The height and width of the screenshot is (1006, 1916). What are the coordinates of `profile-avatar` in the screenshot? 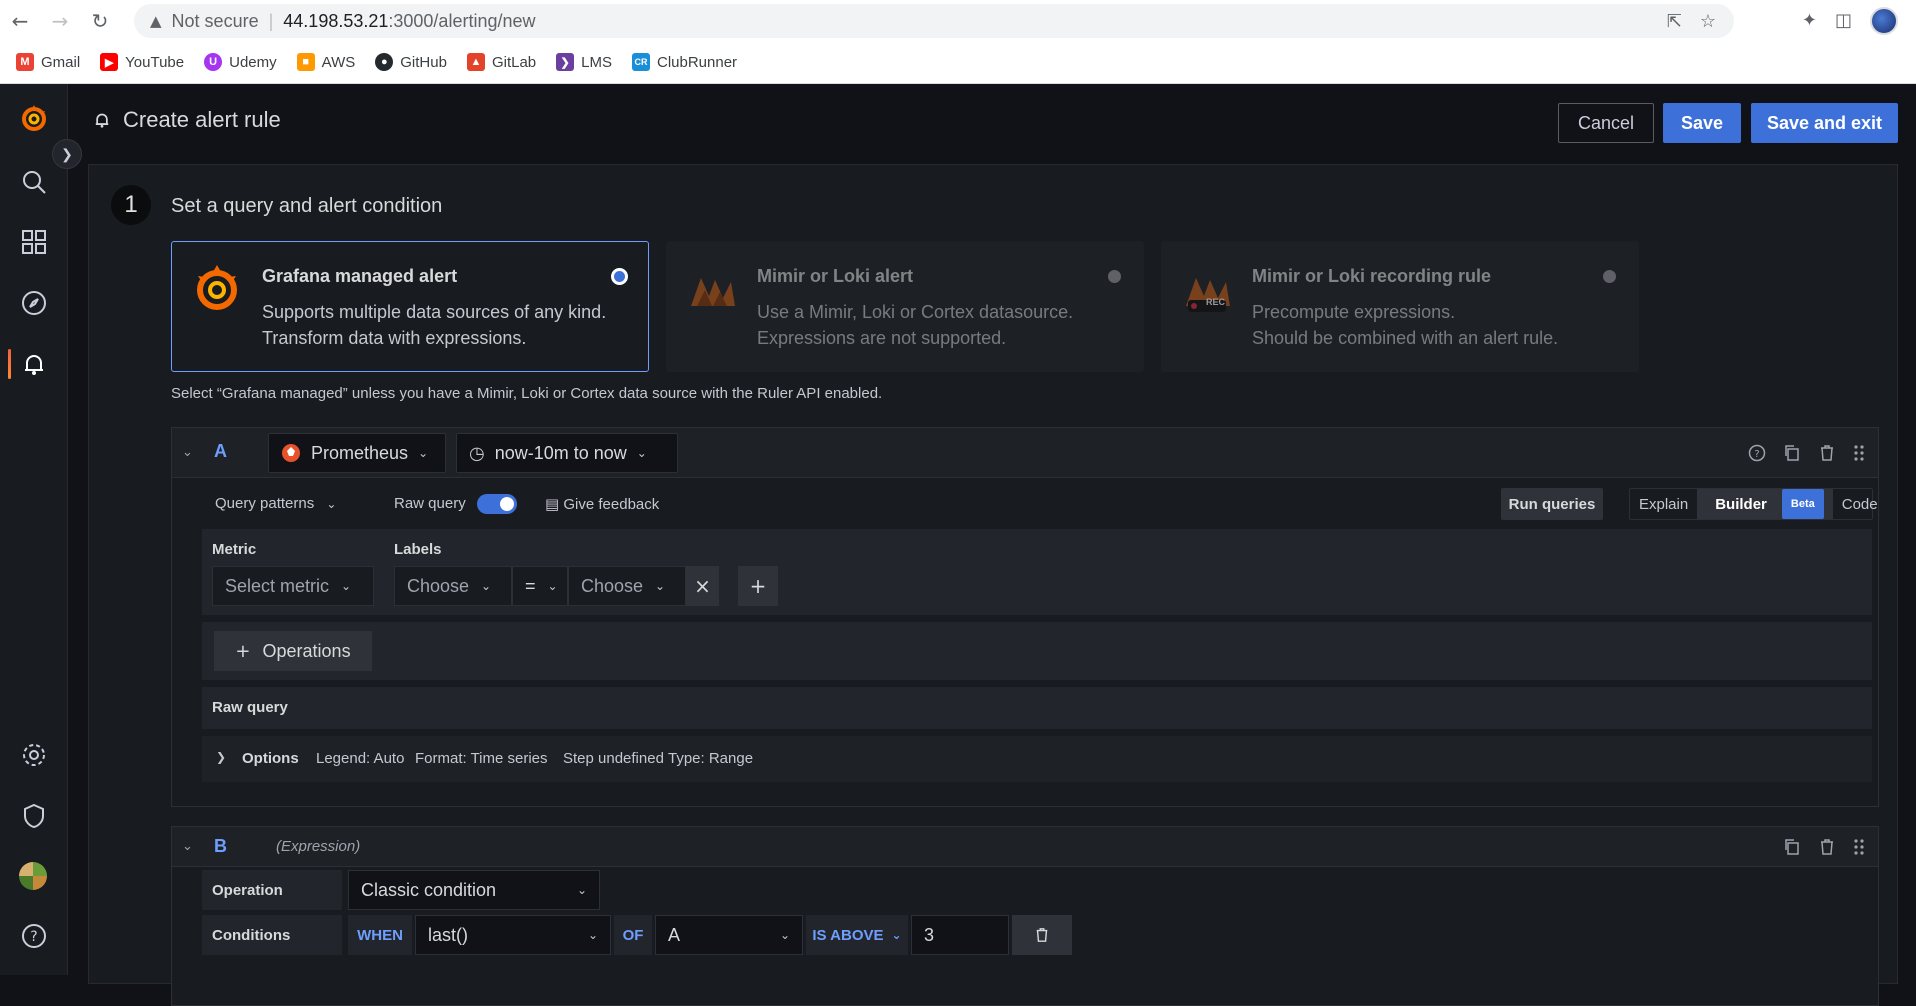 It's located at (1884, 20).